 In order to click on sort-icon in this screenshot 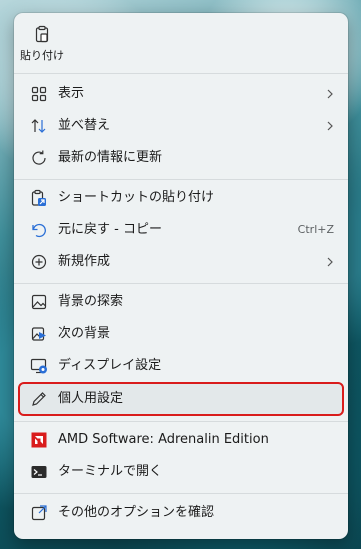, I will do `click(39, 126)`.